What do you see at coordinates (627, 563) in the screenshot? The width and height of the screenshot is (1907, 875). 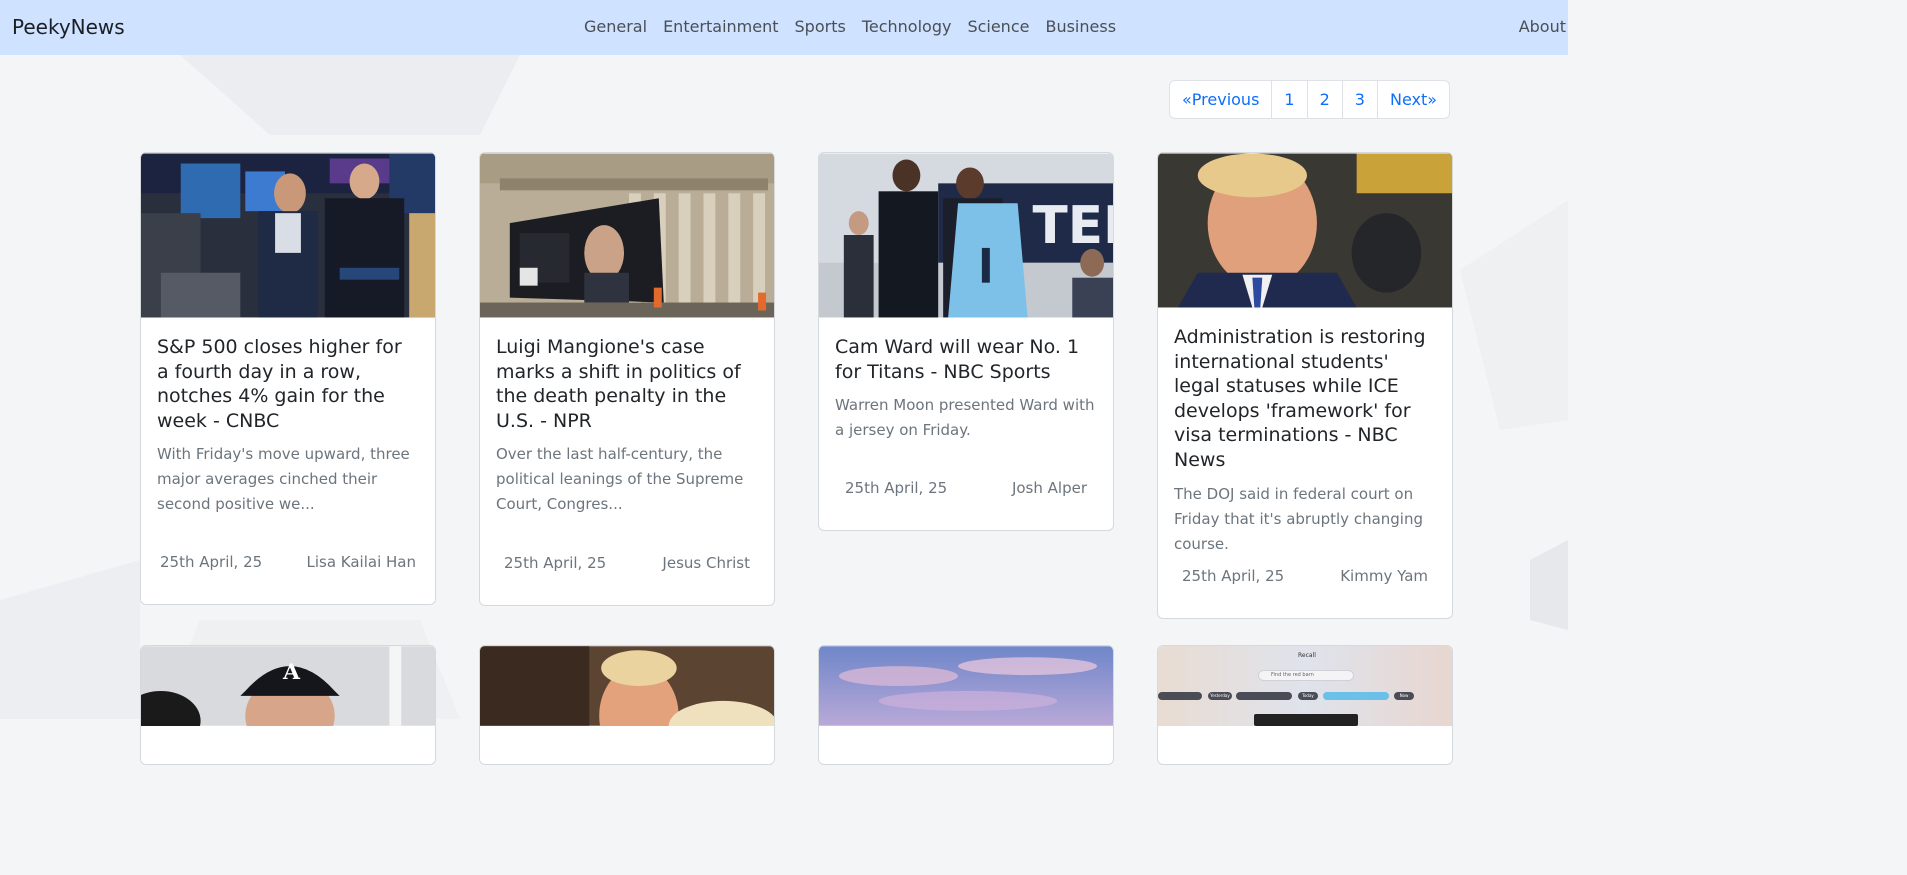 I see `card-footer: 25th April, 25 Jesus Christ` at bounding box center [627, 563].